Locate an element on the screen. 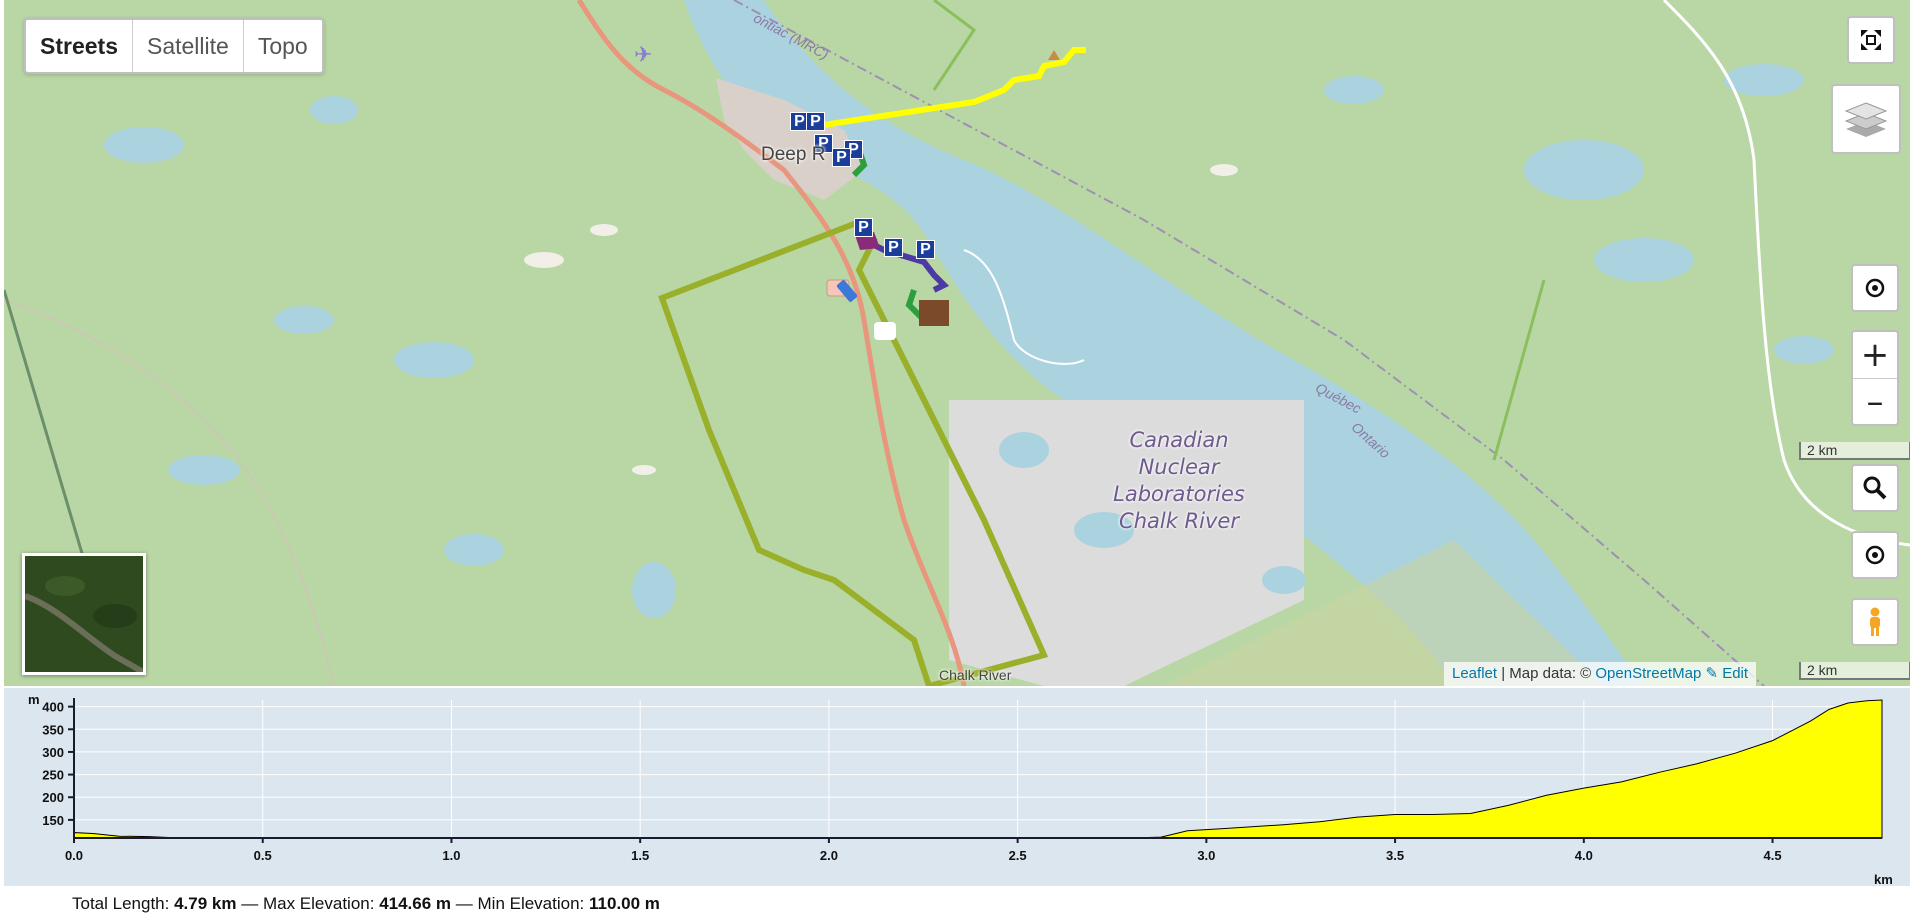 The image size is (1917, 916). locate-button is located at coordinates (1875, 288).